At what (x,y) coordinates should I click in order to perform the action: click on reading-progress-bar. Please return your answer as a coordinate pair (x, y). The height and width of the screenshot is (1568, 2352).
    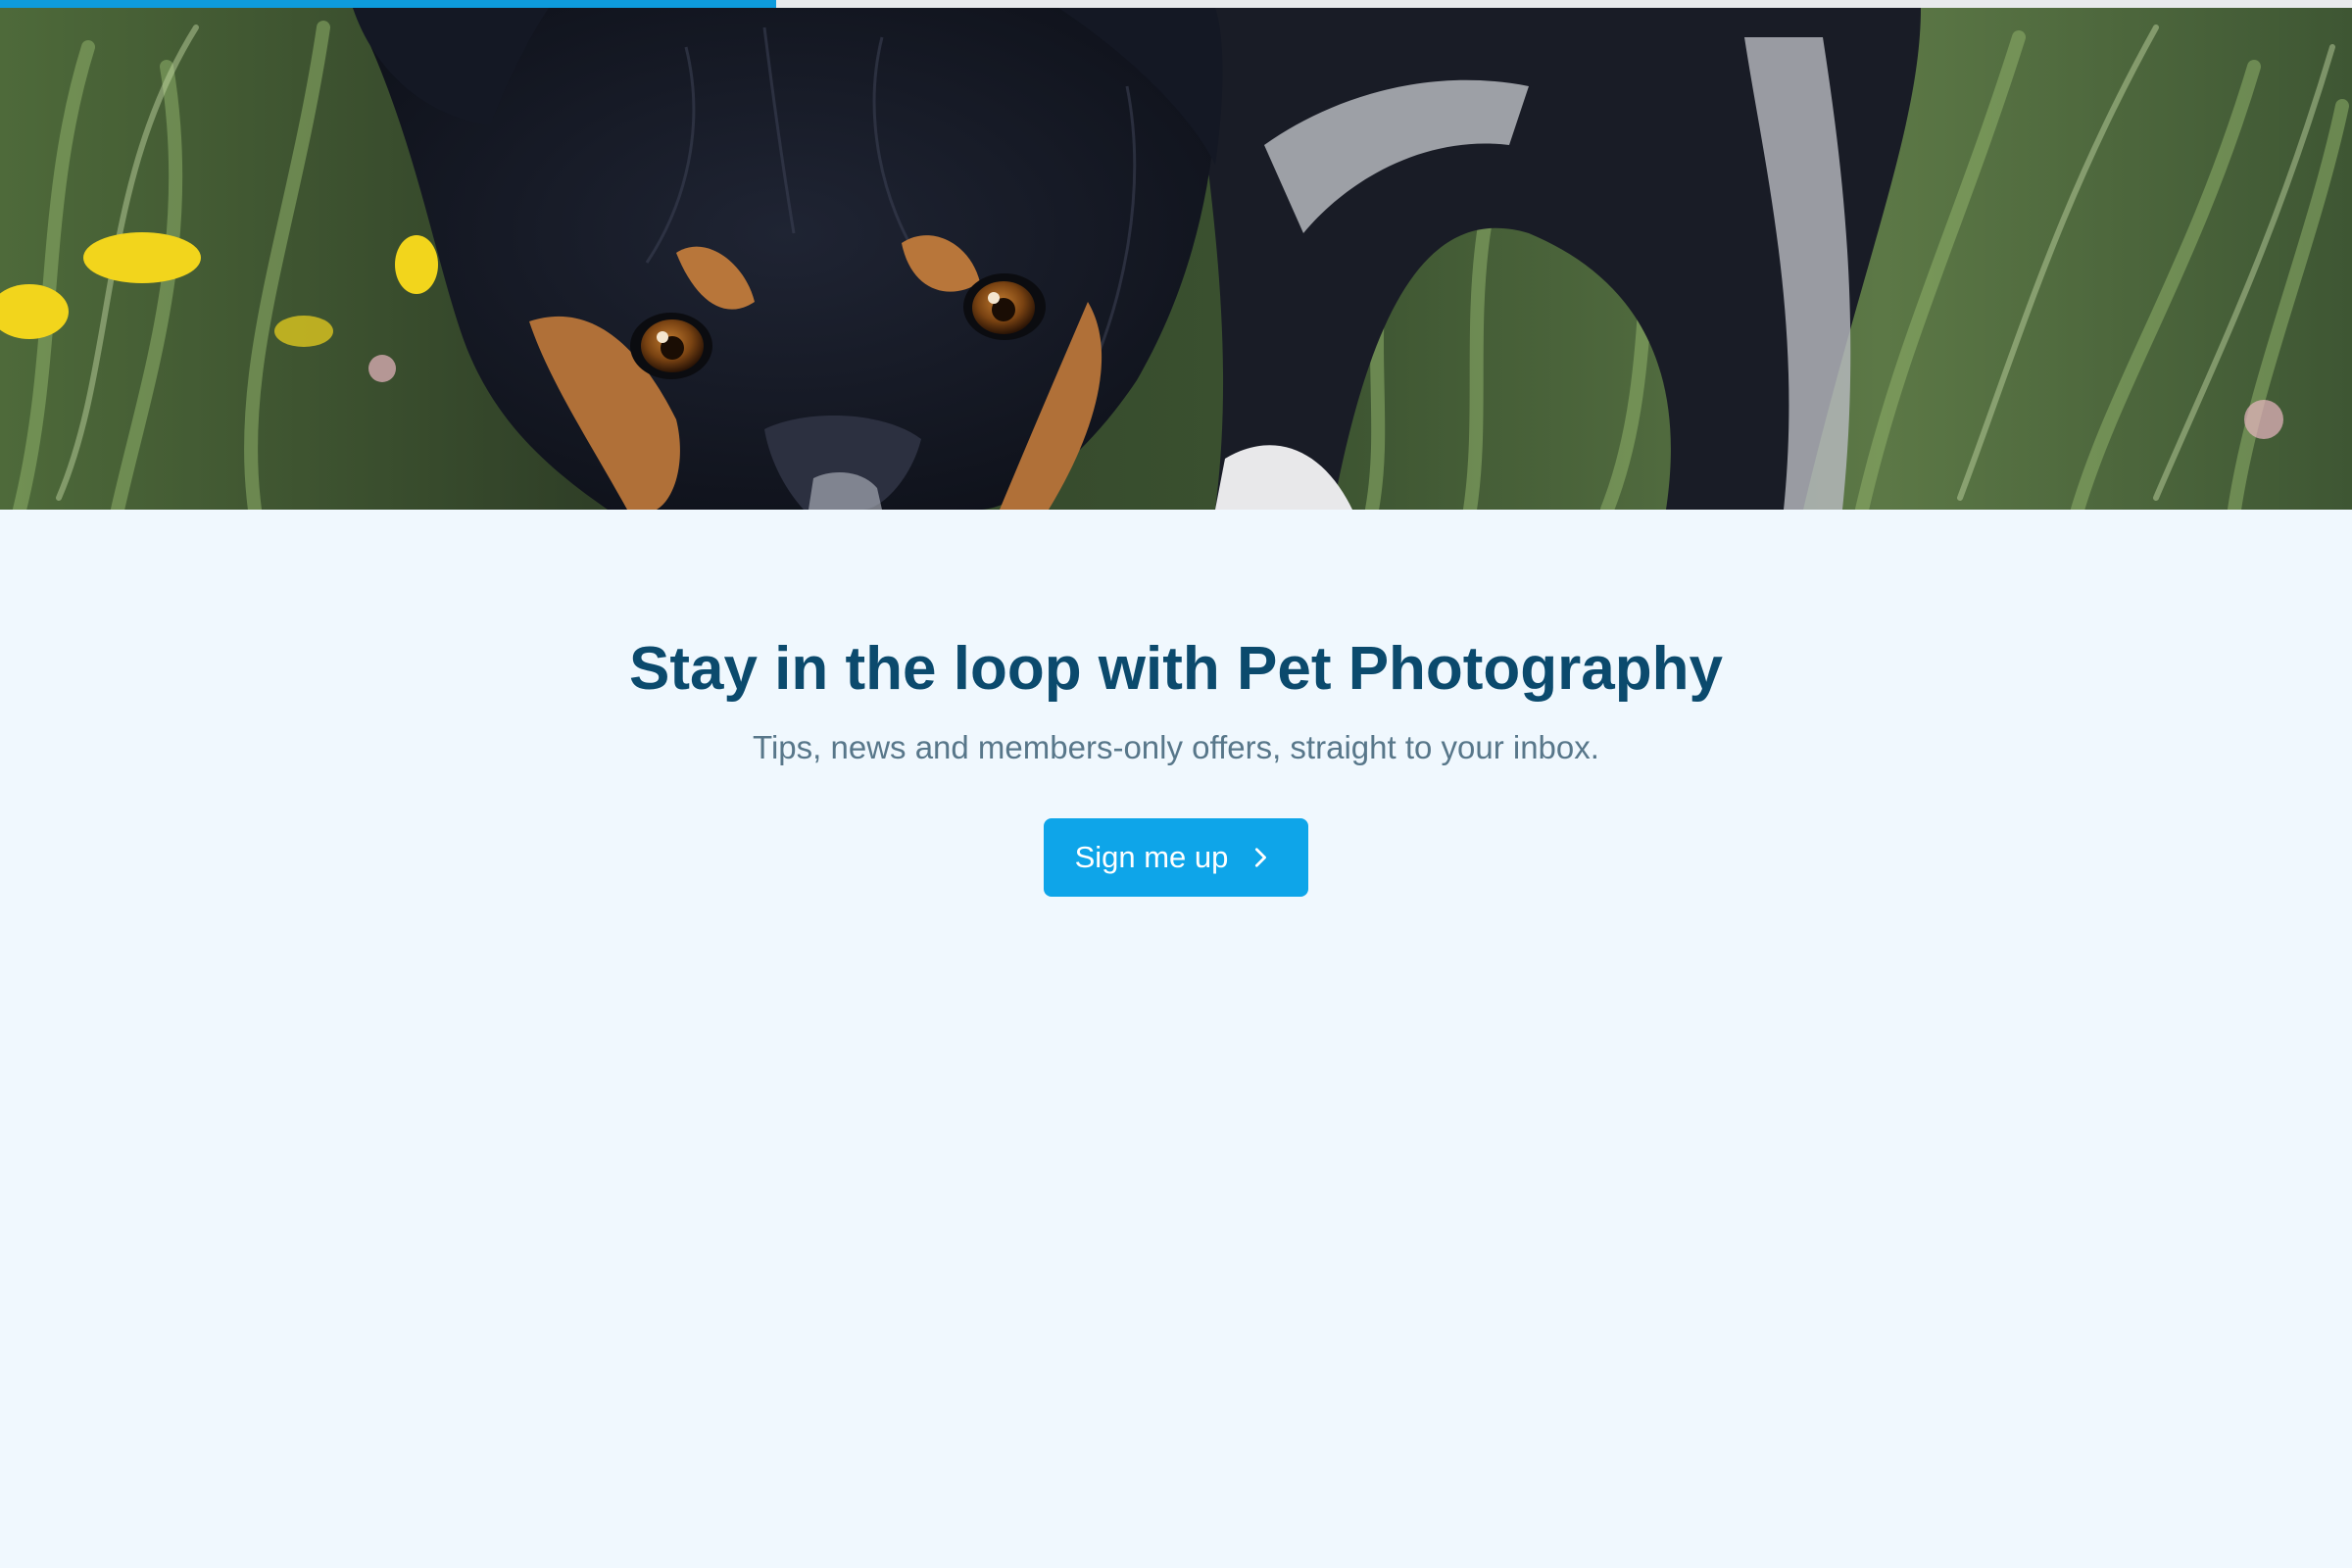
    Looking at the image, I should click on (1176, 4).